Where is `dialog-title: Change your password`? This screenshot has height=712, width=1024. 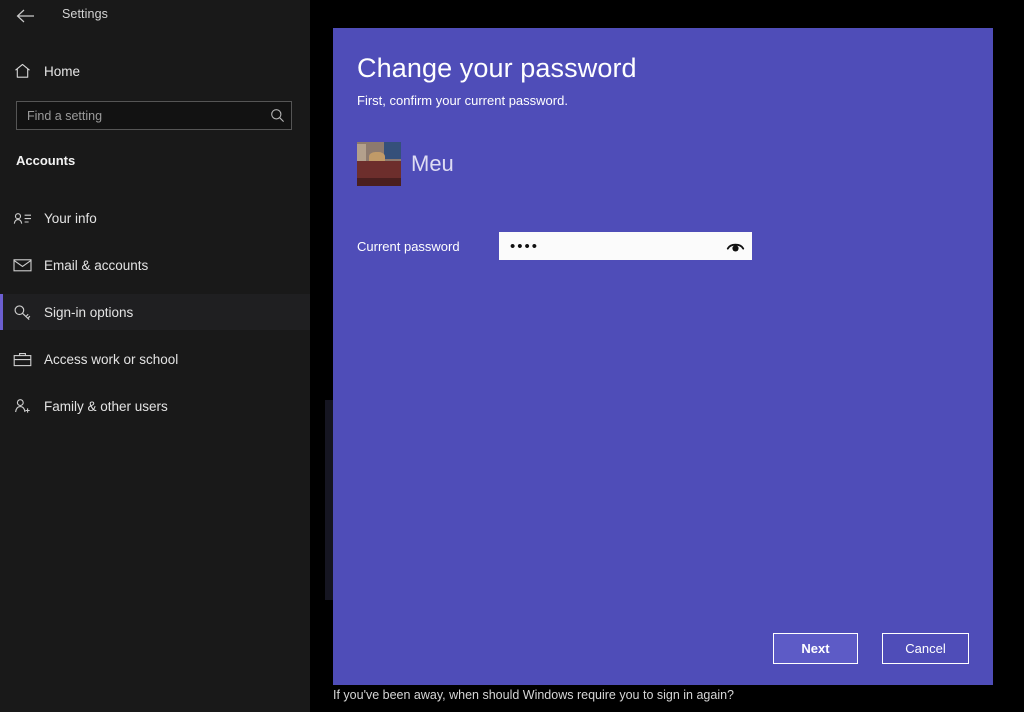
dialog-title: Change your password is located at coordinates (497, 68).